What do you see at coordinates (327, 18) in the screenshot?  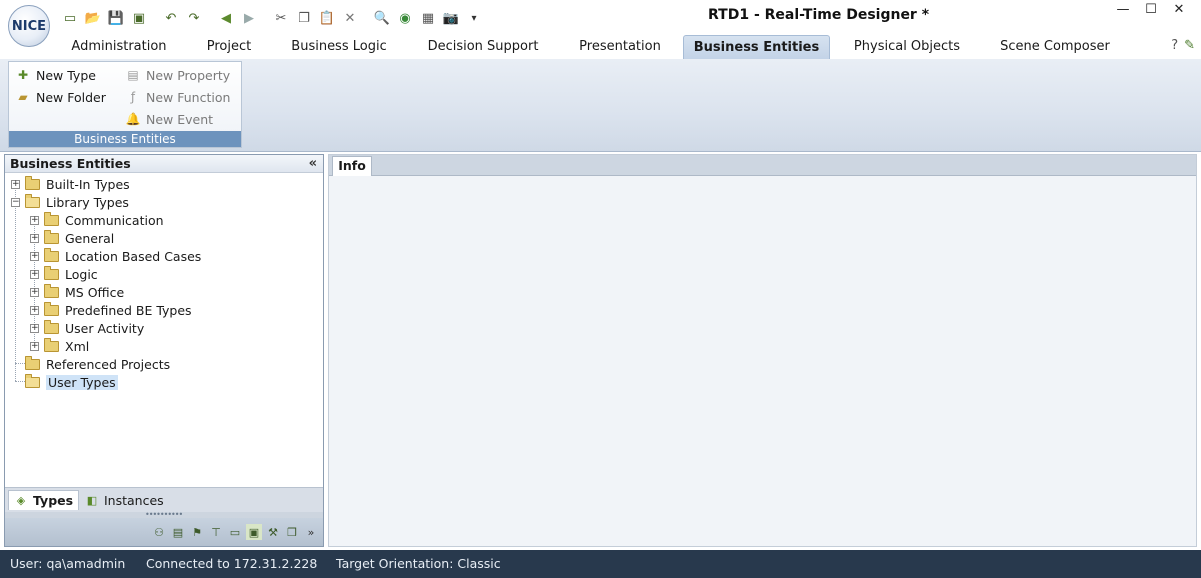 I see `paste-icon: 📋` at bounding box center [327, 18].